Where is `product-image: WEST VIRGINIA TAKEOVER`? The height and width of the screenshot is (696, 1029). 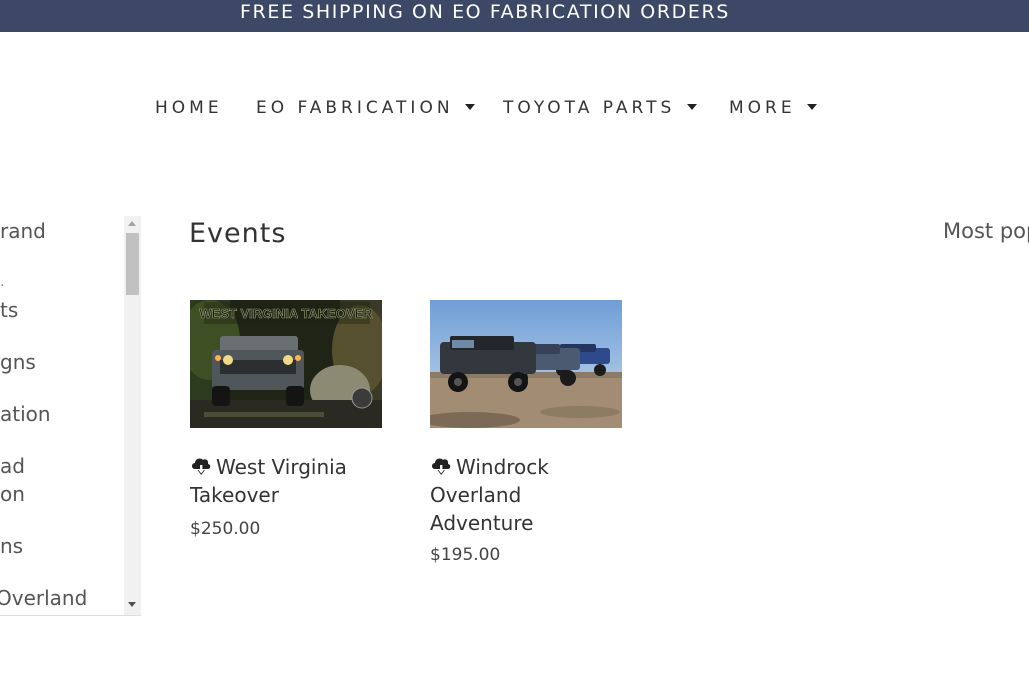 product-image: WEST VIRGINIA TAKEOVER is located at coordinates (286, 364).